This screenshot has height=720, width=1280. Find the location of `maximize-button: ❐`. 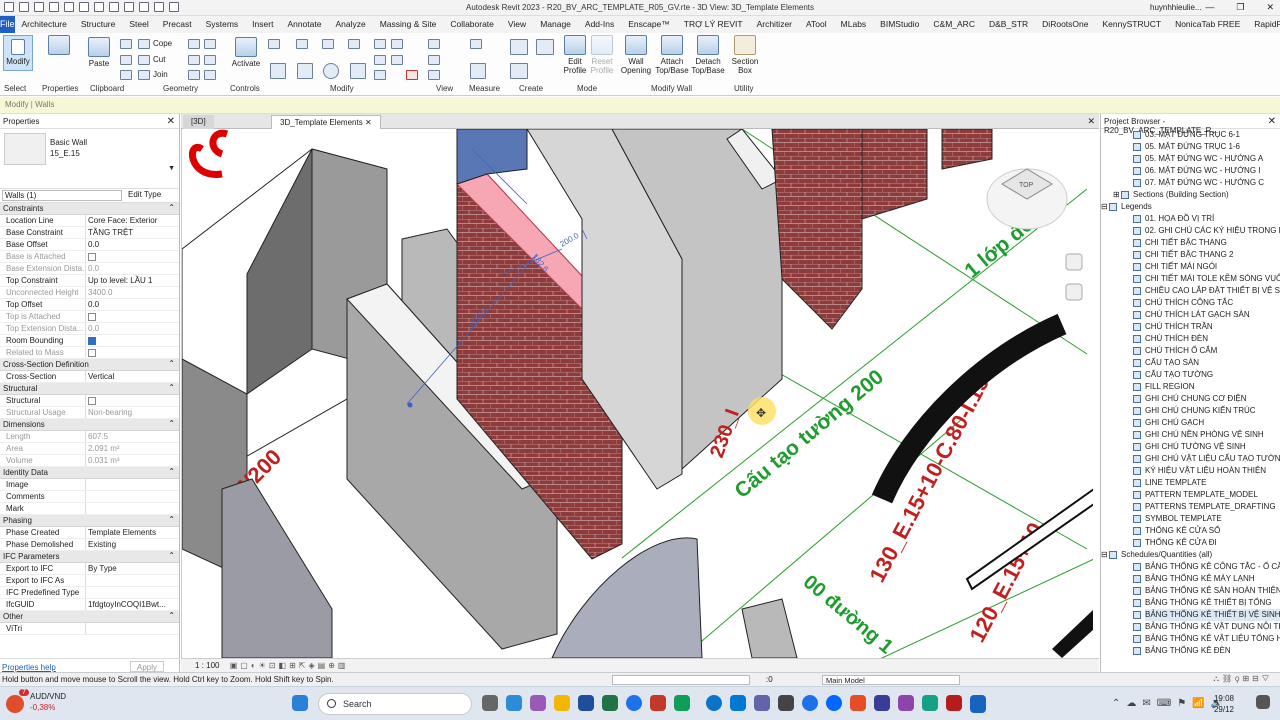

maximize-button: ❐ is located at coordinates (1240, 7).